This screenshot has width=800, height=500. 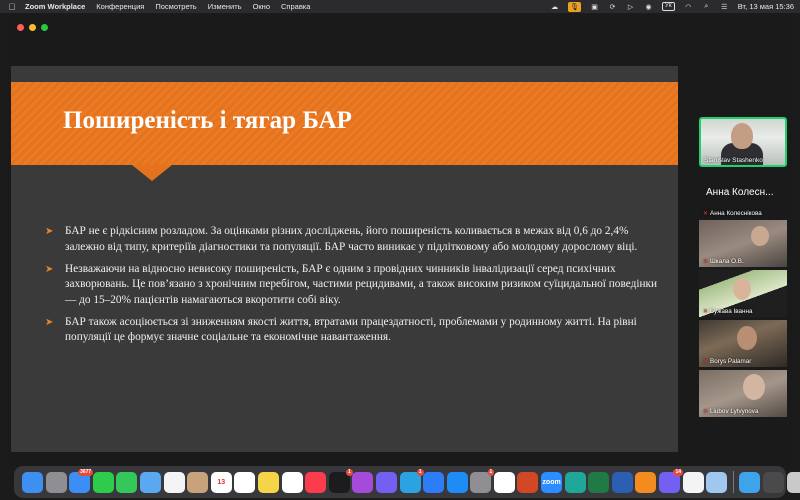 What do you see at coordinates (594, 6) in the screenshot?
I see `zoom-status-icon: ▣` at bounding box center [594, 6].